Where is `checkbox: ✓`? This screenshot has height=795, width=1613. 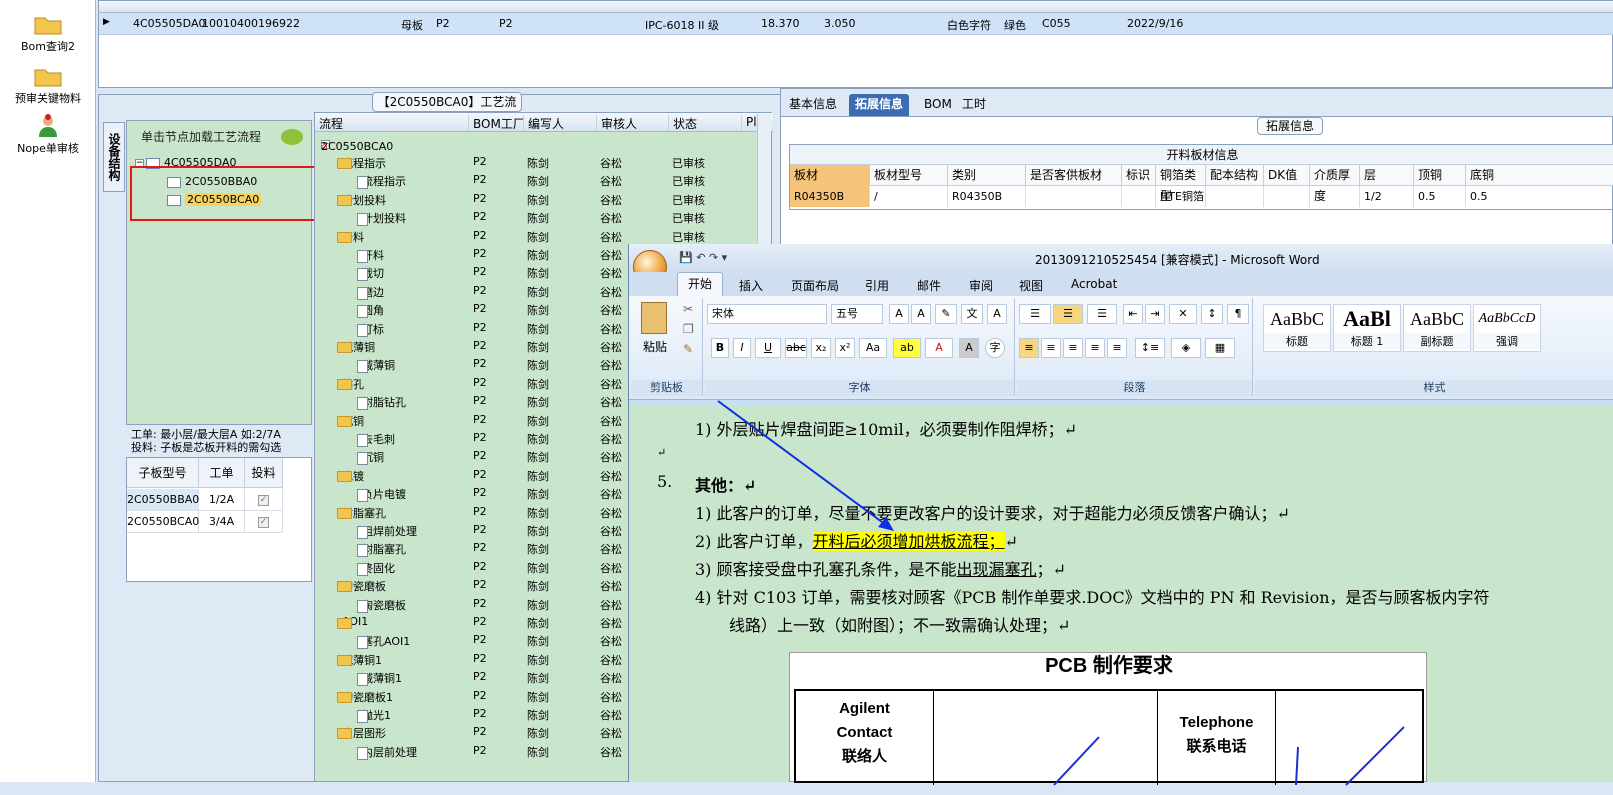
checkbox: ✓ is located at coordinates (263, 522).